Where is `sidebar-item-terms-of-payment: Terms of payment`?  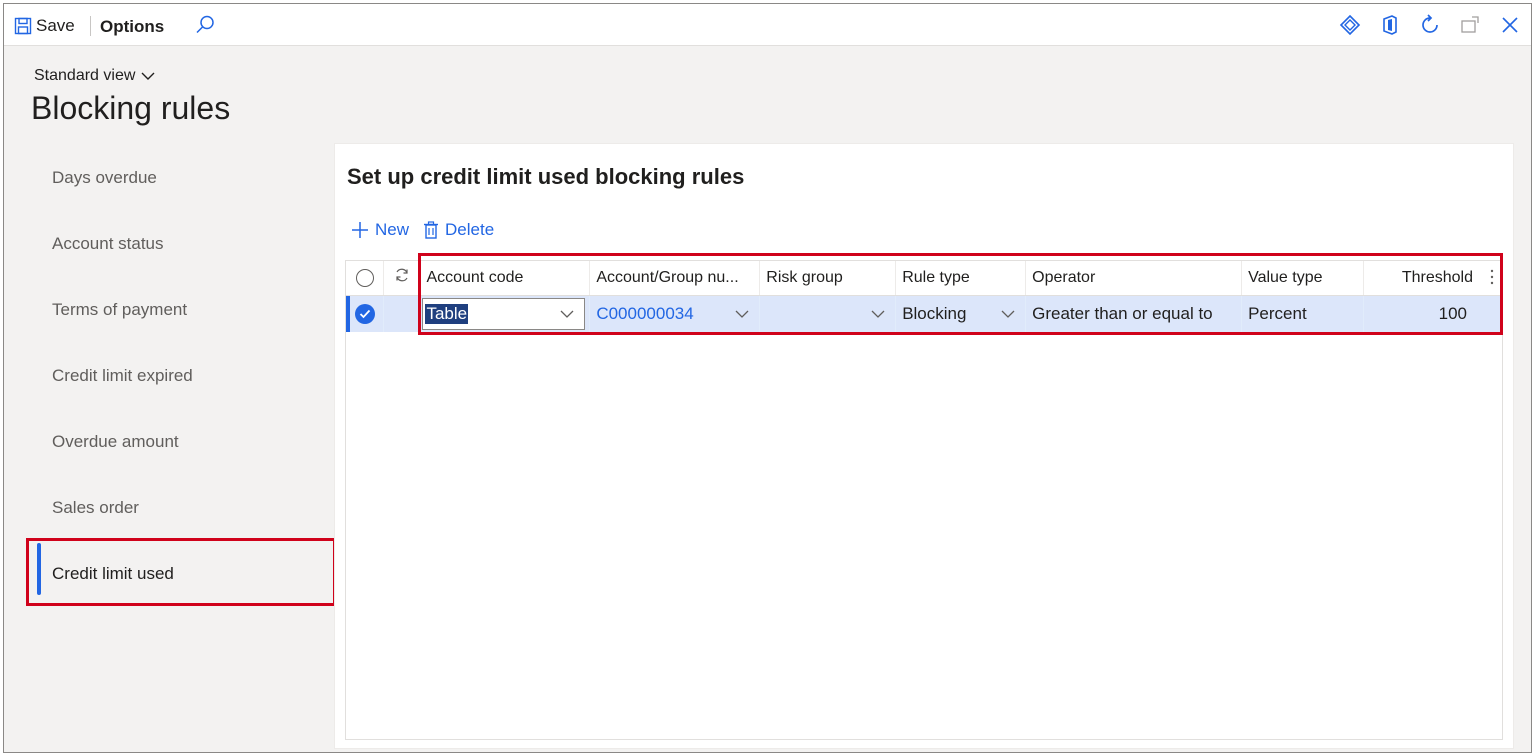
sidebar-item-terms-of-payment: Terms of payment is located at coordinates (119, 310).